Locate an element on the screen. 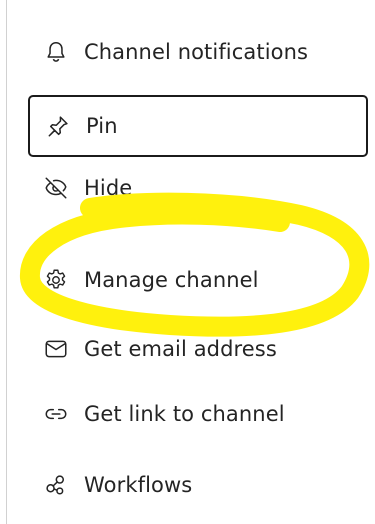  menu-item-hide: Hide is located at coordinates (198, 188).